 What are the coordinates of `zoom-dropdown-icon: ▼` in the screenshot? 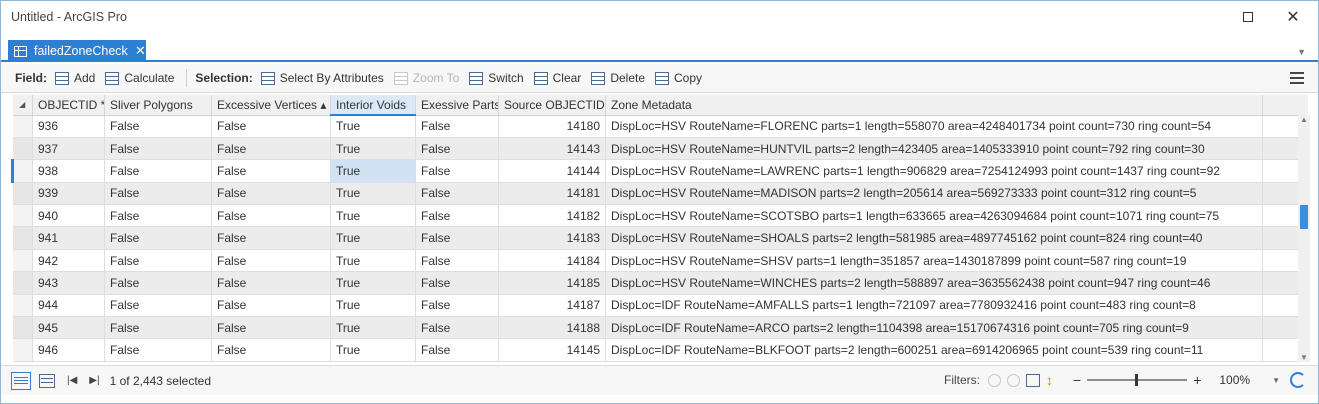 It's located at (1276, 380).